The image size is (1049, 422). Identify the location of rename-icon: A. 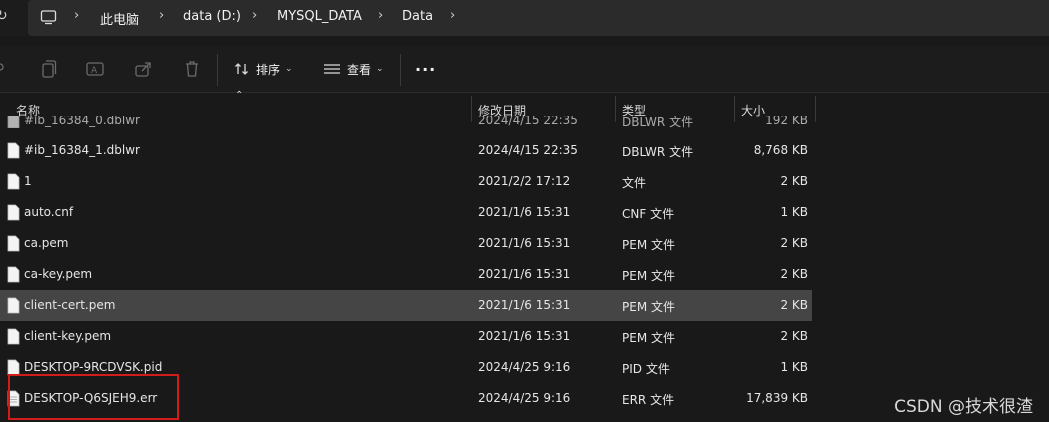
(95, 69).